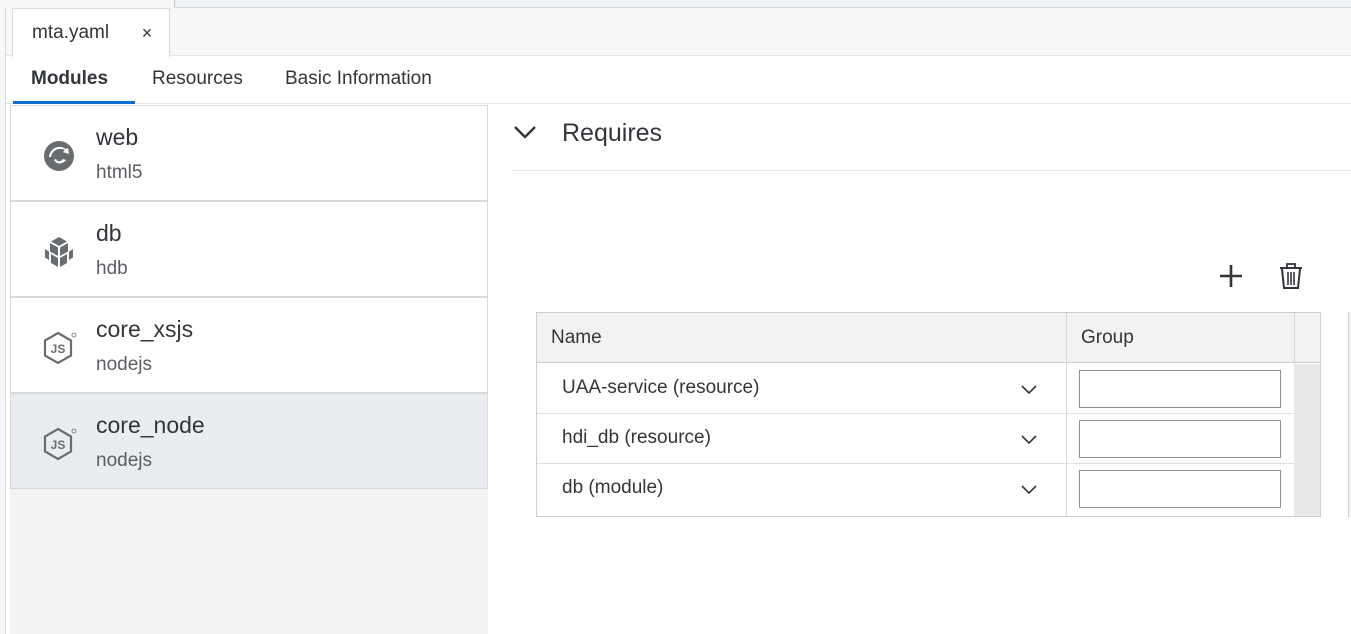  What do you see at coordinates (249, 249) in the screenshot?
I see `module-item-db: db hdb` at bounding box center [249, 249].